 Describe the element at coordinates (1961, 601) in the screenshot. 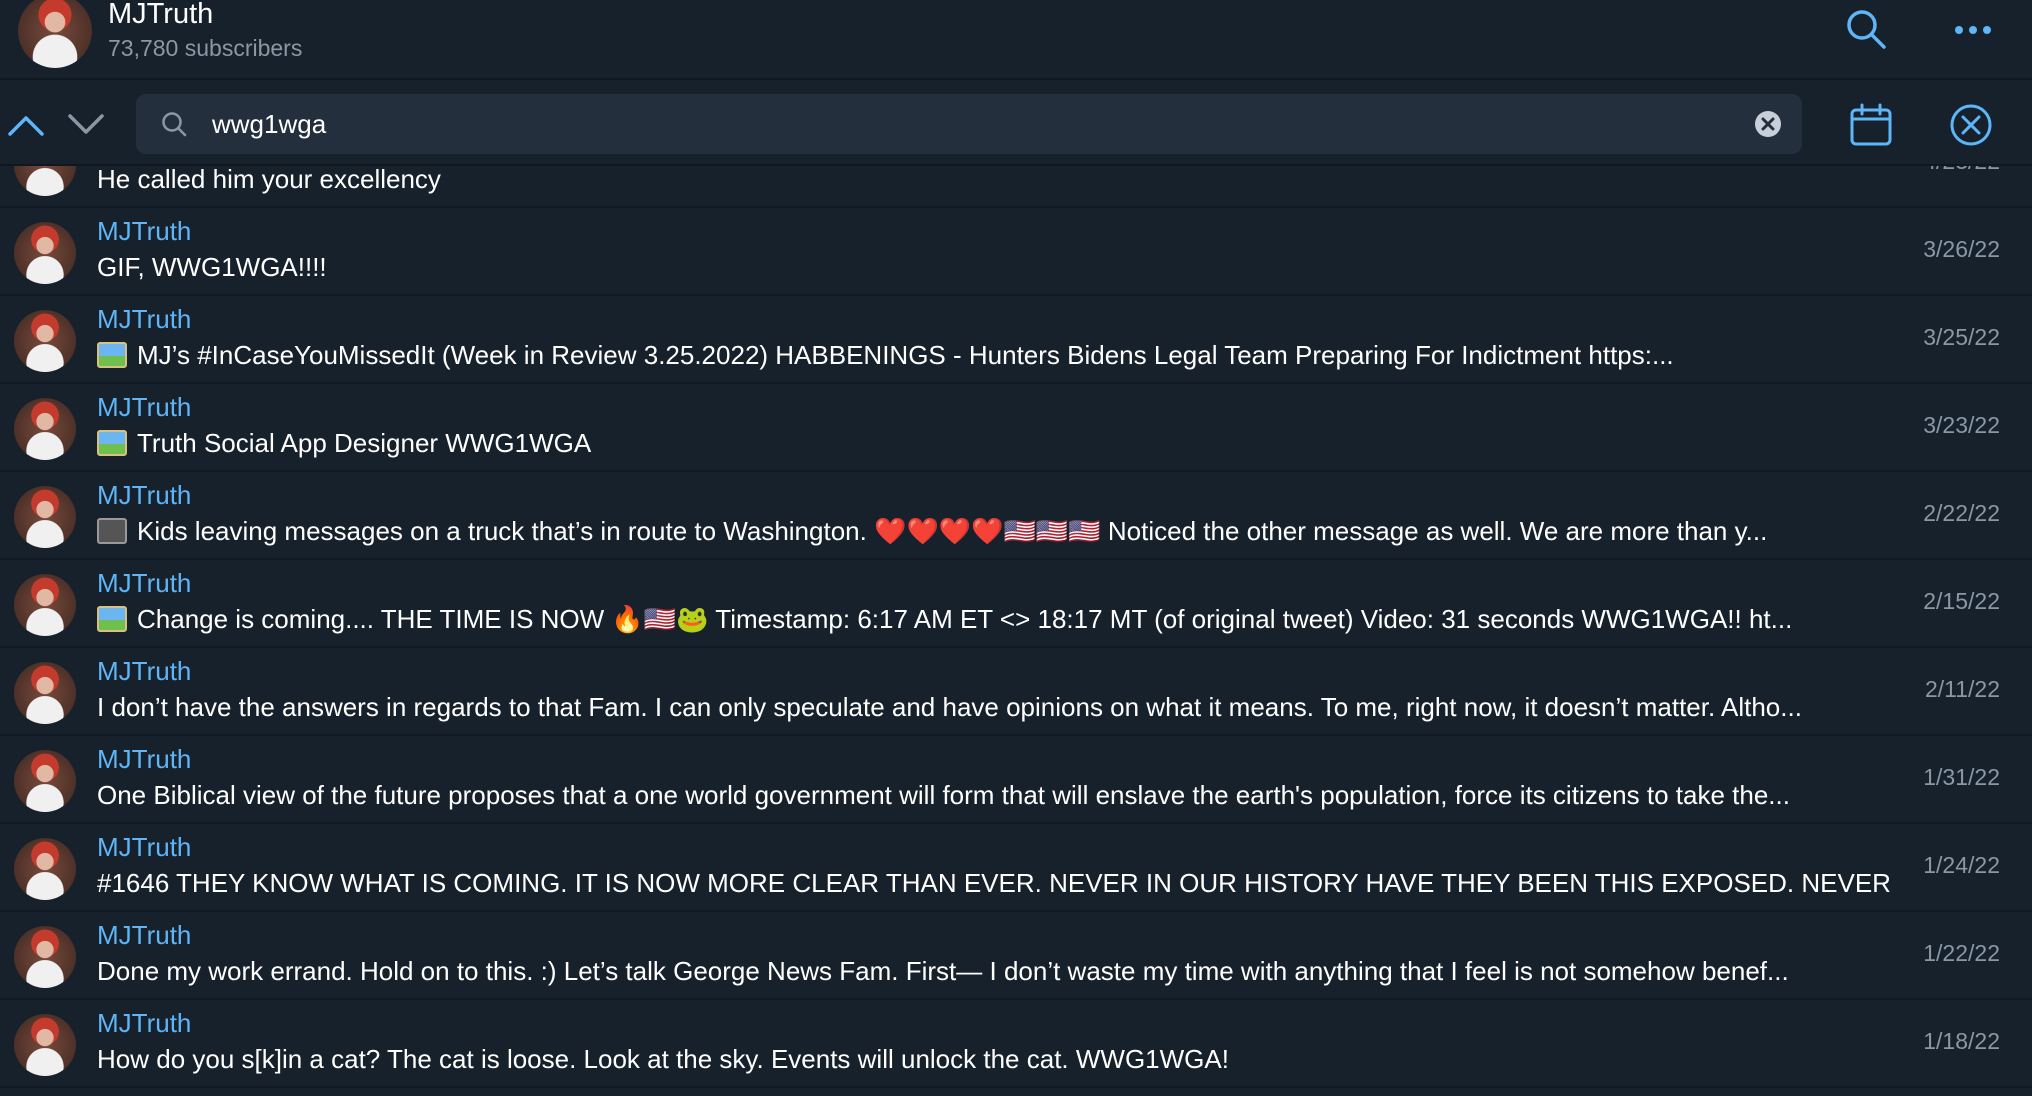

I see `result-date: 2/15/22` at that location.